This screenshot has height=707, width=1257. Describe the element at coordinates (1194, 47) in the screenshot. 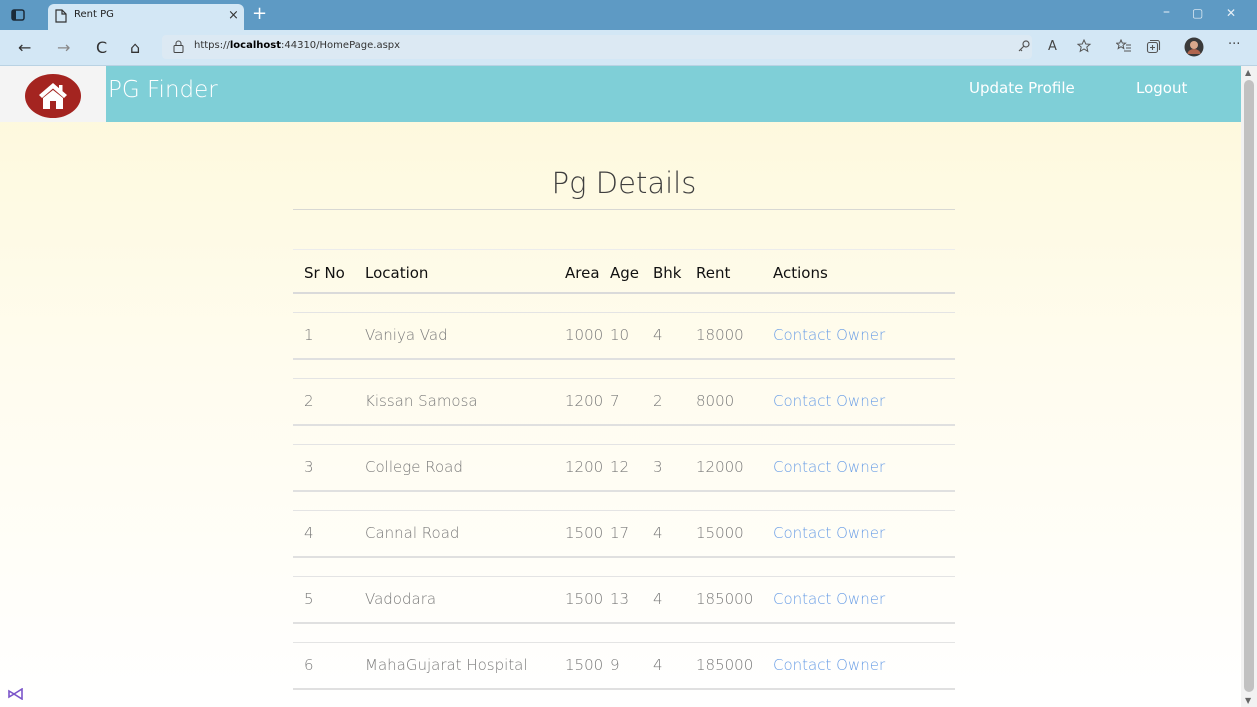

I see `profile-avatar` at that location.